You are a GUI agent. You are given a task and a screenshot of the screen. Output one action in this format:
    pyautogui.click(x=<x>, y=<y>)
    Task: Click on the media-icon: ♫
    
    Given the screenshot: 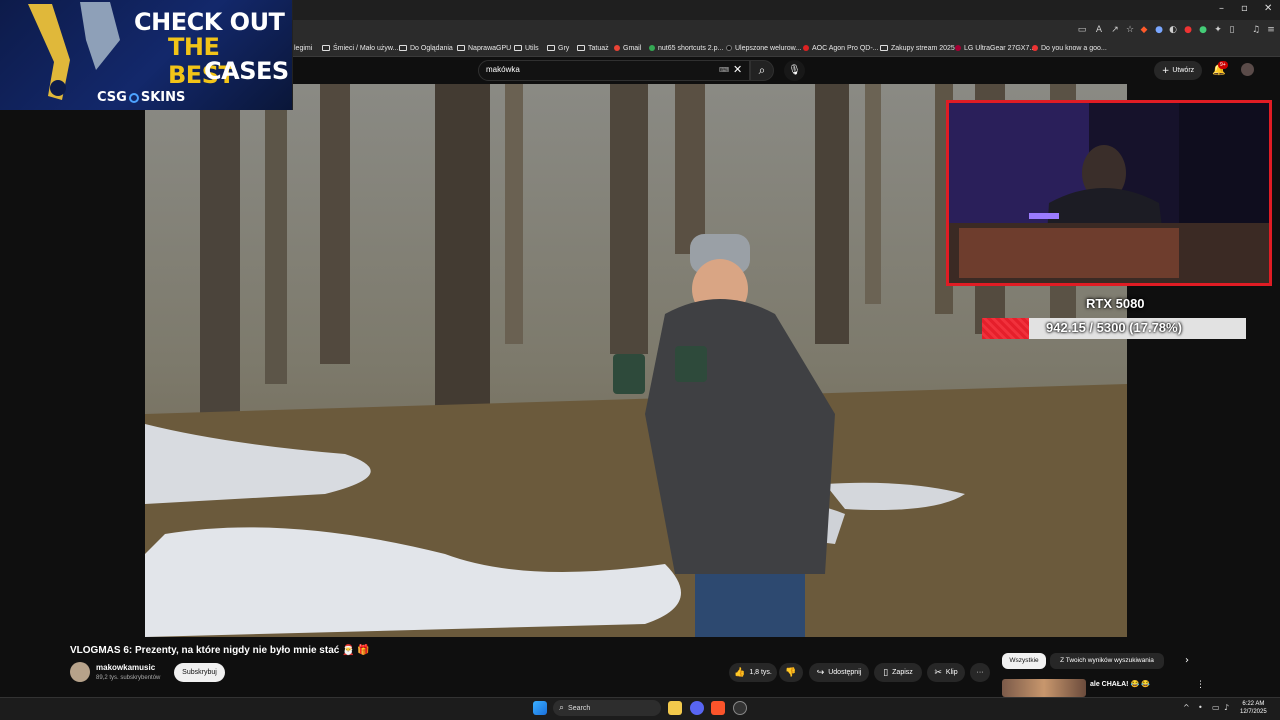 What is the action you would take?
    pyautogui.click(x=1256, y=30)
    